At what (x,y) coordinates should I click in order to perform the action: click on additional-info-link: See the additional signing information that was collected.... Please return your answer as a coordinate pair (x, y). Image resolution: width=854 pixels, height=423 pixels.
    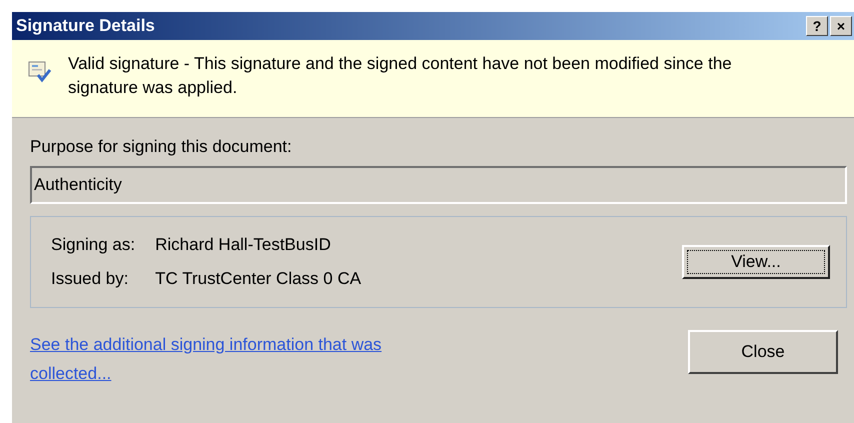
    Looking at the image, I should click on (220, 359).